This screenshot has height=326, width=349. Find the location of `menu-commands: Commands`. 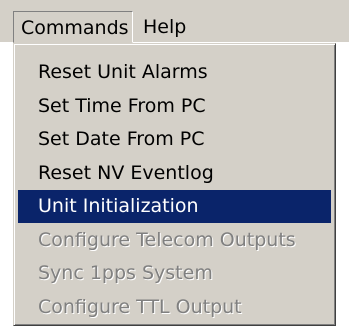

menu-commands: Commands is located at coordinates (73, 27).